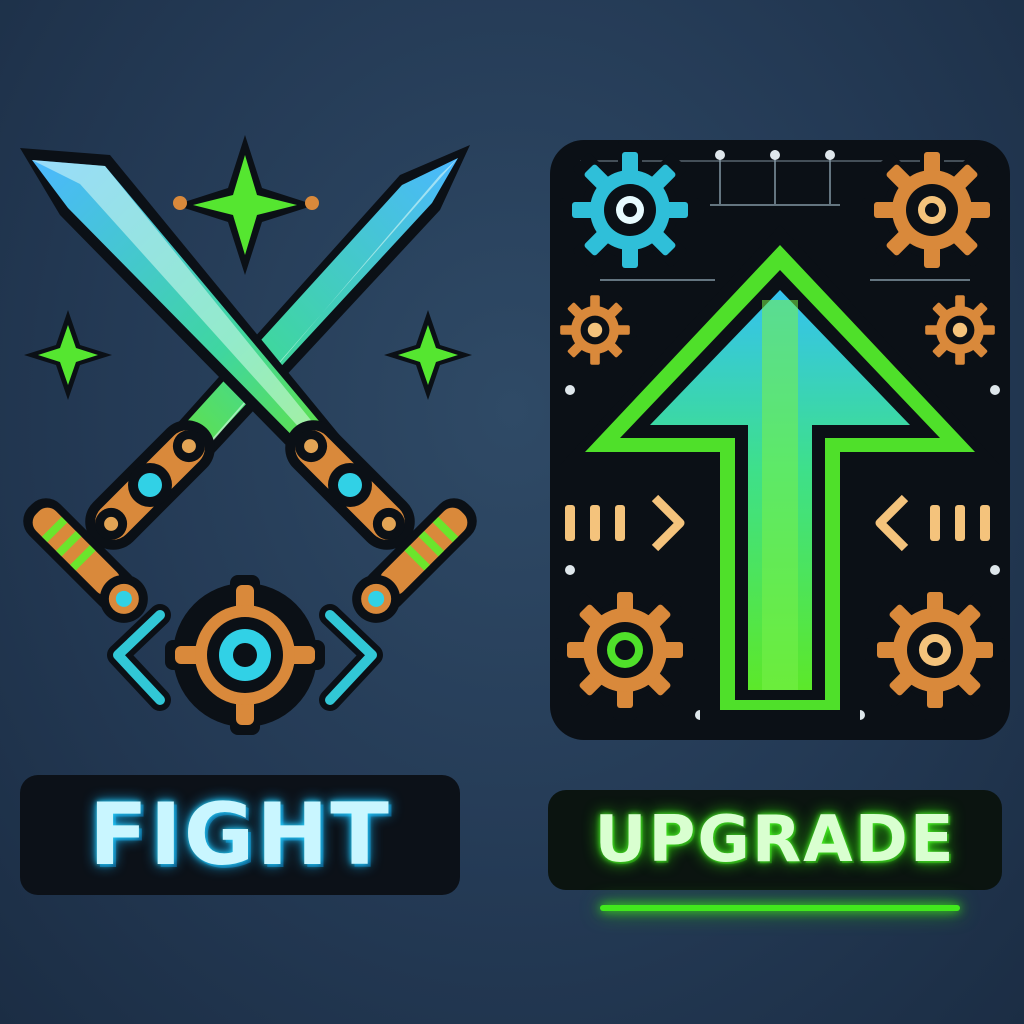 The height and width of the screenshot is (1024, 1024). Describe the element at coordinates (245, 655) in the screenshot. I see `target-icon` at that location.